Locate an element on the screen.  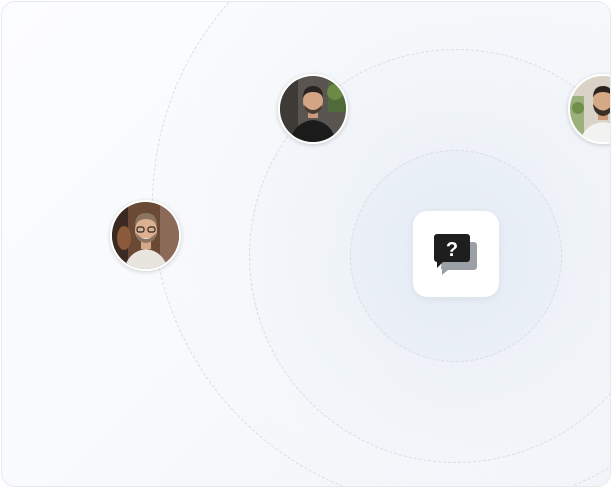
avatar-left is located at coordinates (145, 235).